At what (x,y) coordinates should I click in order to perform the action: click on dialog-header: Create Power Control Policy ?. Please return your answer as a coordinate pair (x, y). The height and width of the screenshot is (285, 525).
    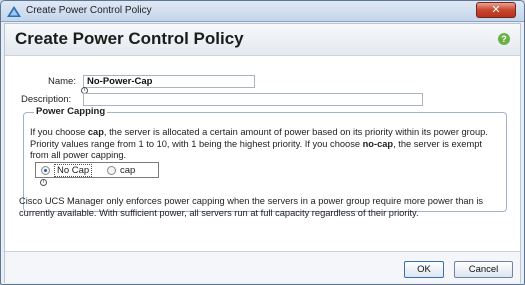
    Looking at the image, I should click on (262, 40).